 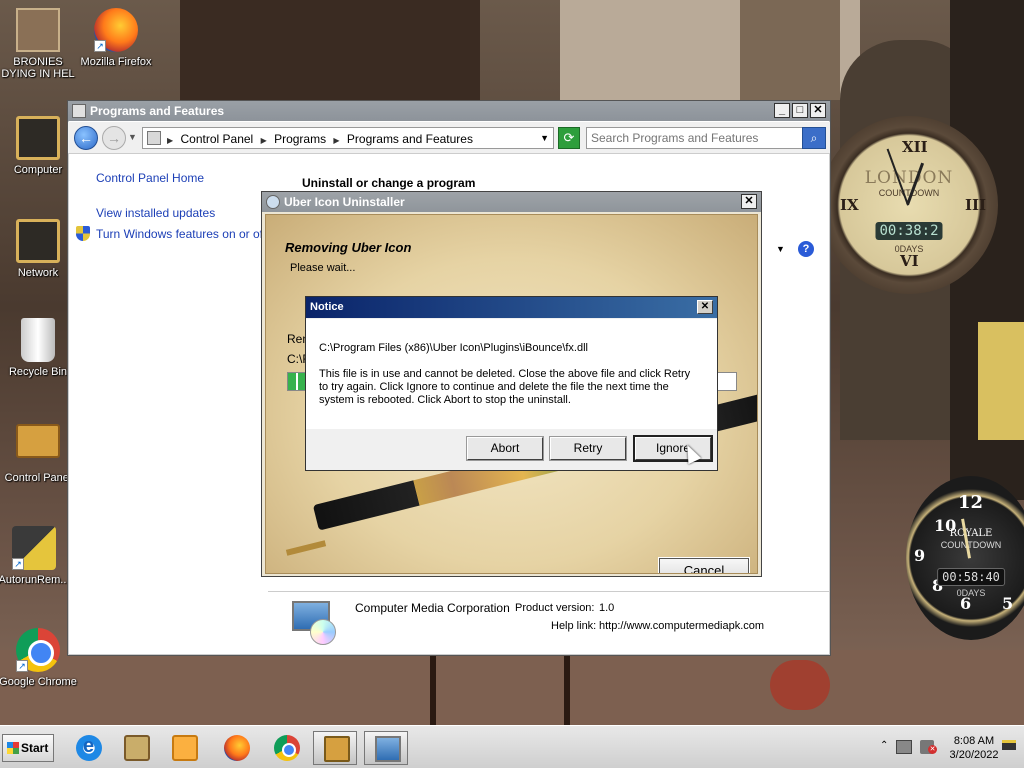 I want to click on network-tray-icon, so click(x=904, y=747).